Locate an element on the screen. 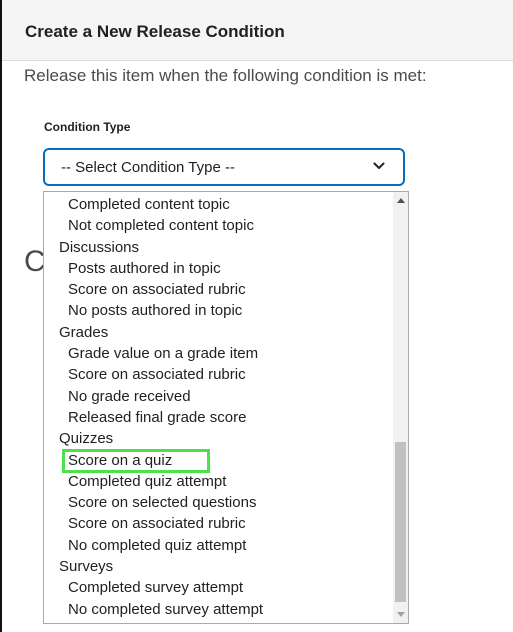 The image size is (513, 632). condition-type-select: -- Select Condition Type -- is located at coordinates (224, 167).